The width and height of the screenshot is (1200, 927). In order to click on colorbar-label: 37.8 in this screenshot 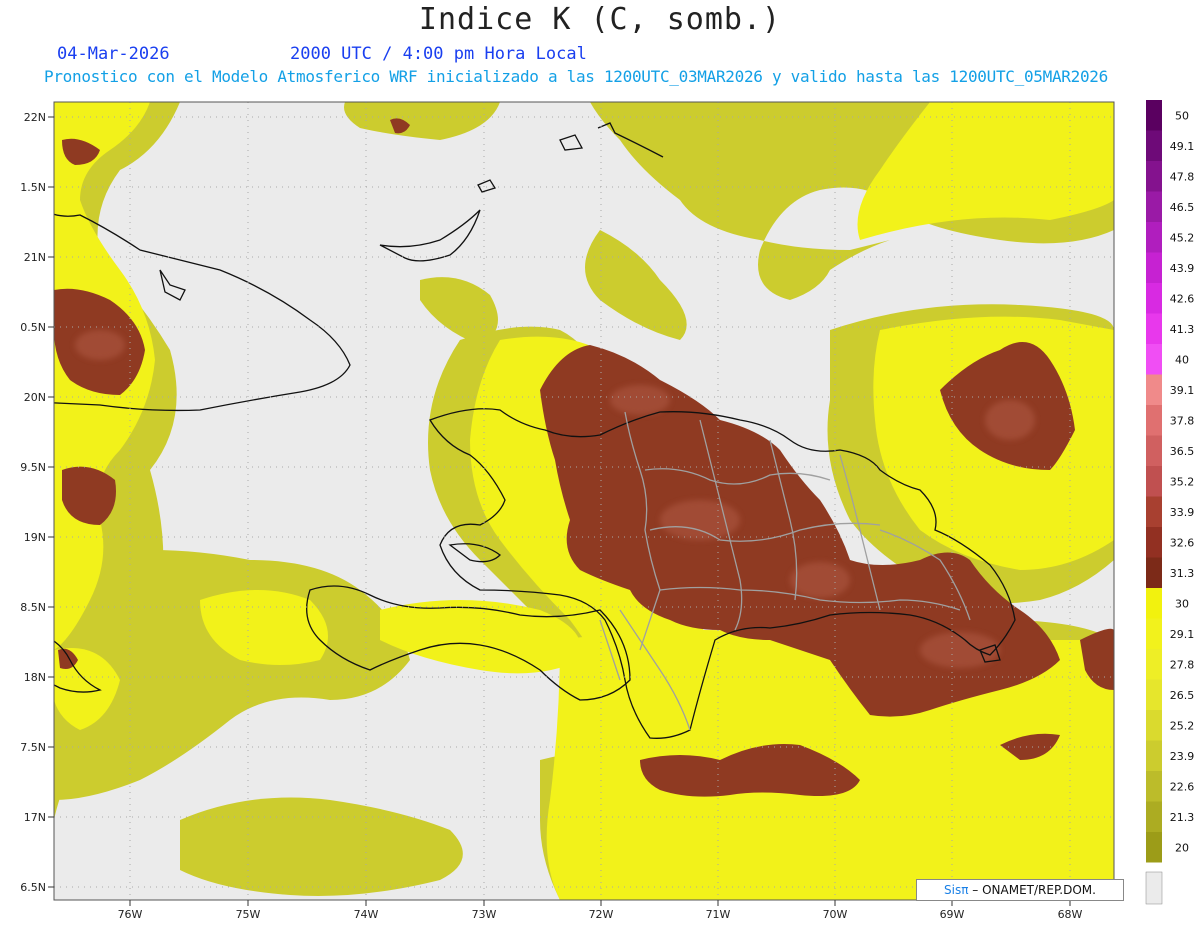, I will do `click(1182, 420)`.